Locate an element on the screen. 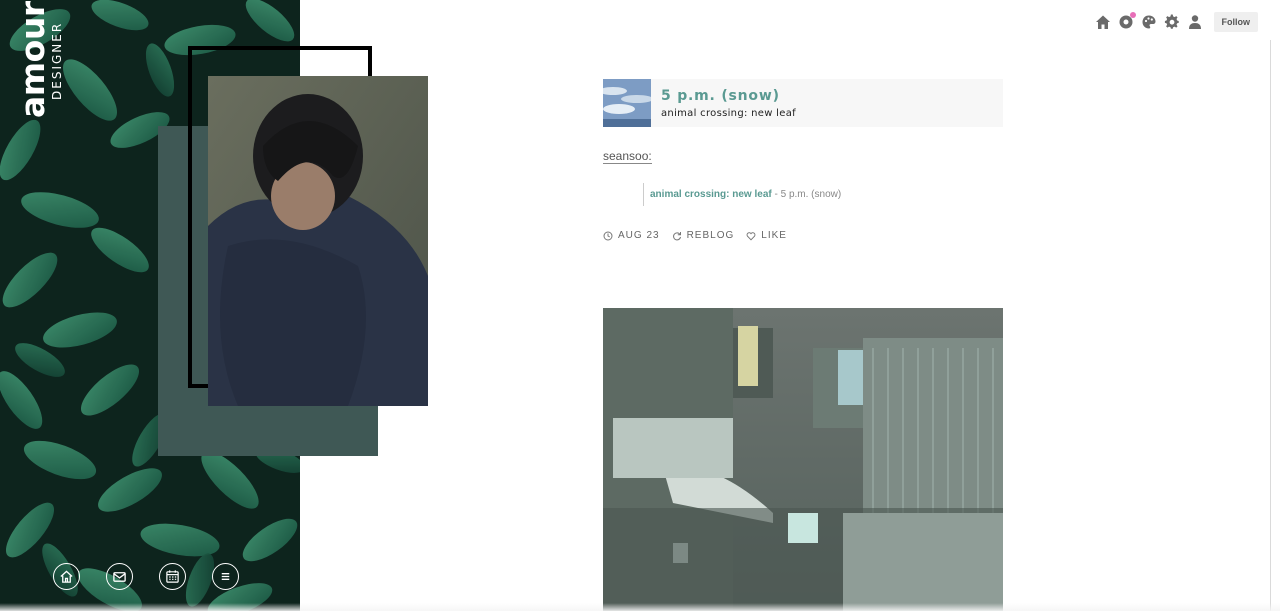 Image resolution: width=1280 pixels, height=611 pixels. track-artist: animal crossing: new leaf is located at coordinates (728, 113).